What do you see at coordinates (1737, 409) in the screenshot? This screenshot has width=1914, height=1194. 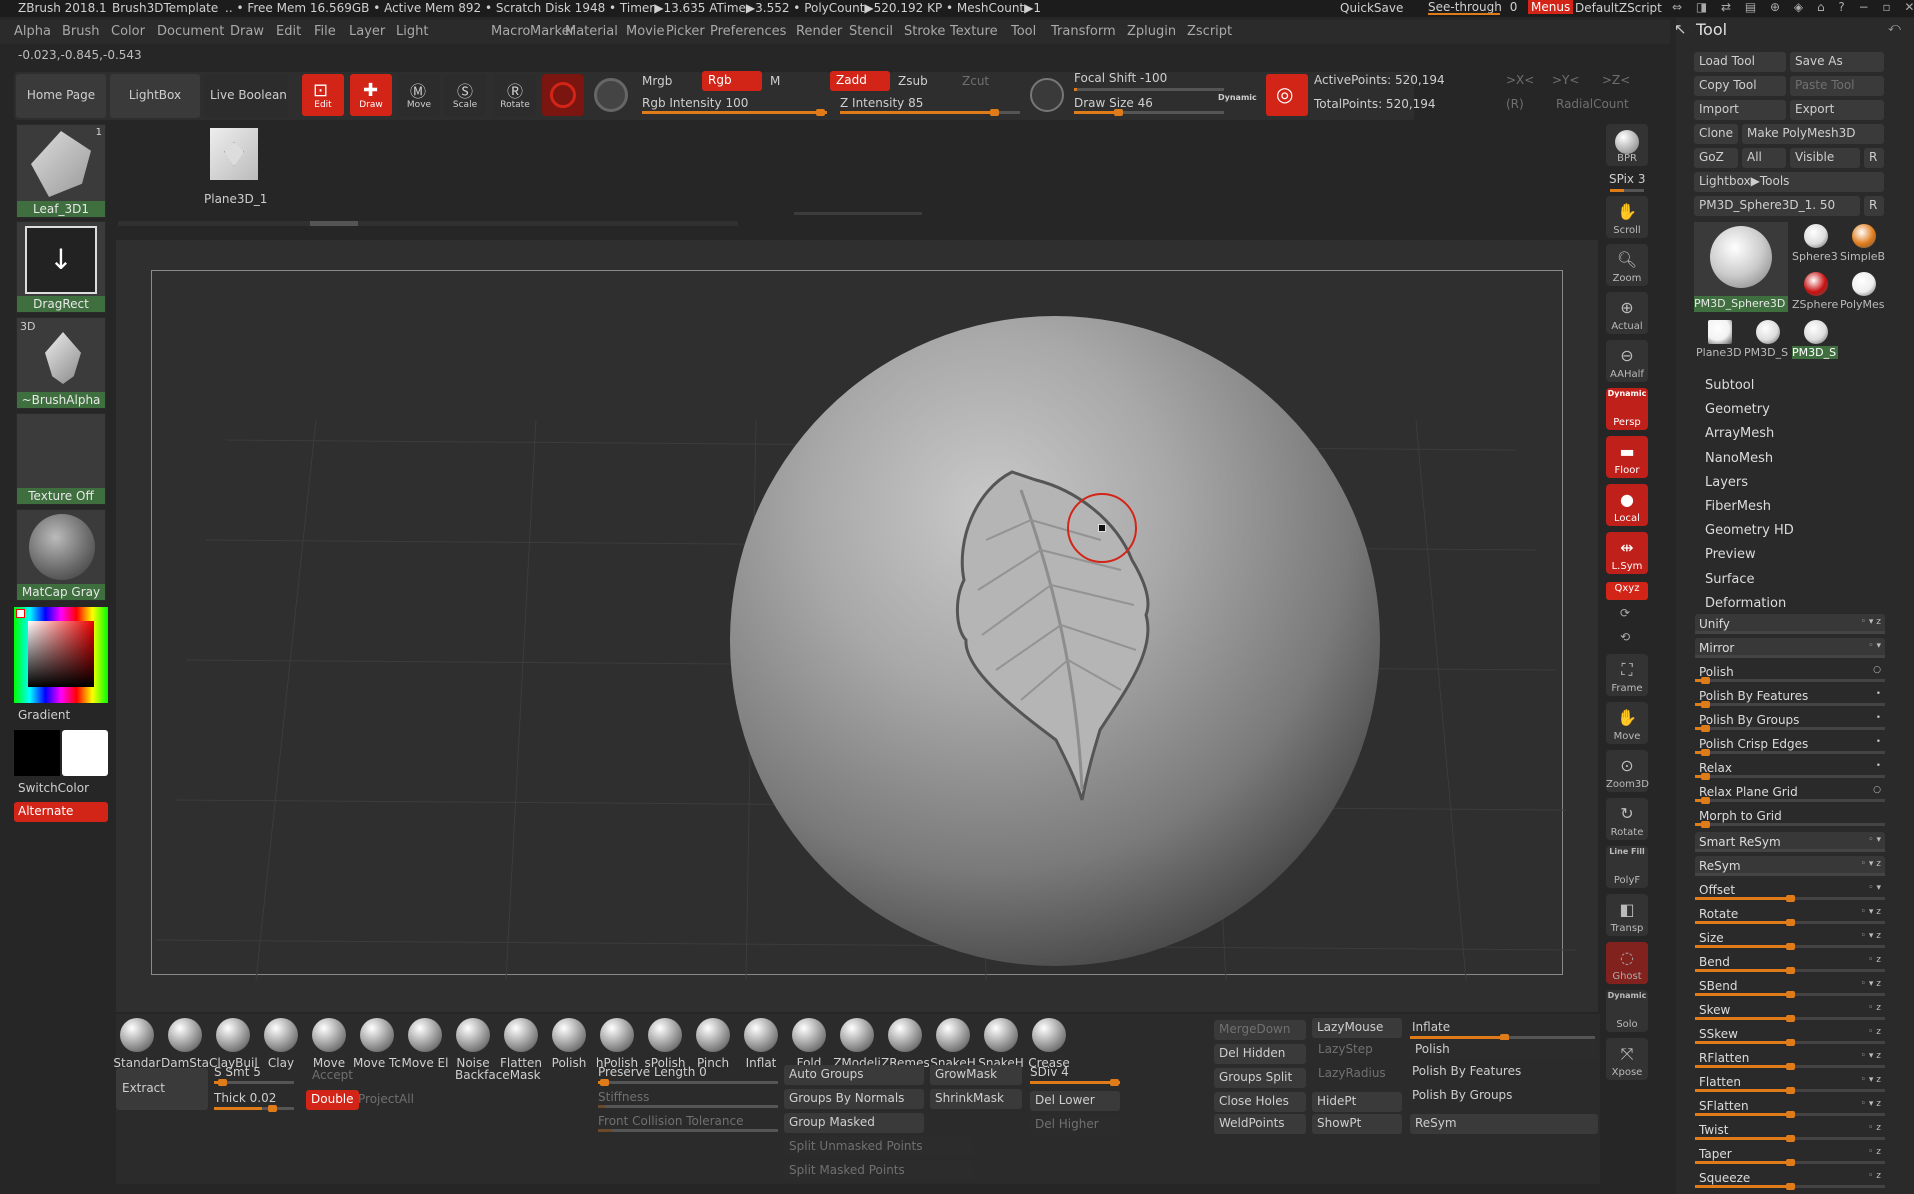 I see `section-geometry: Geometry` at bounding box center [1737, 409].